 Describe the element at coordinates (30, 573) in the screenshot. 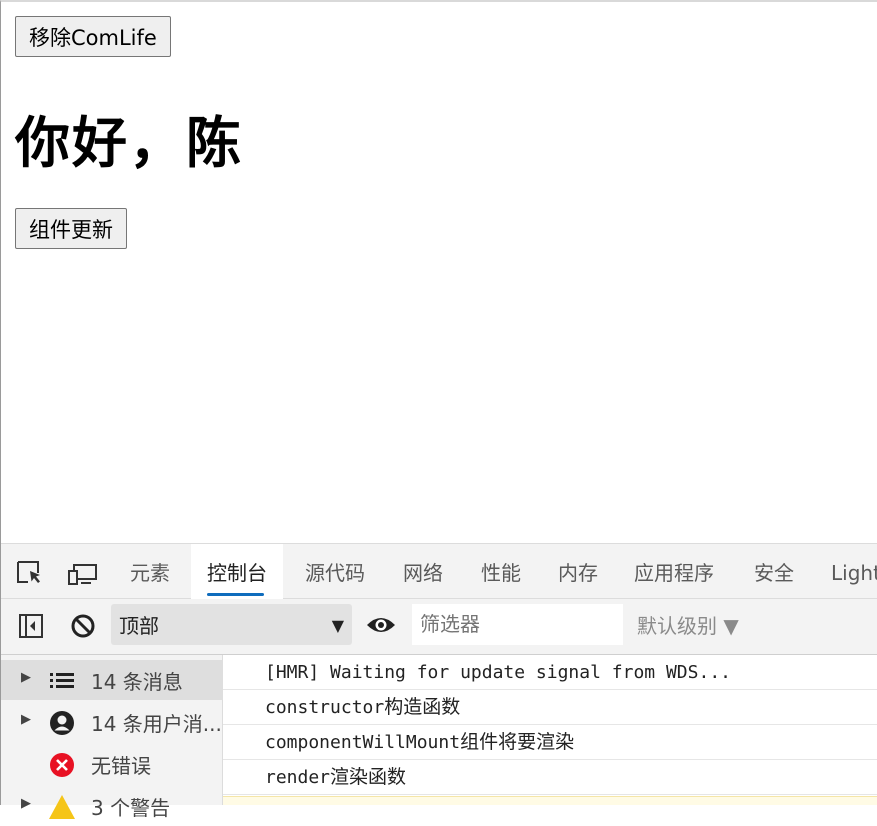

I see `inspect-element-icon` at that location.